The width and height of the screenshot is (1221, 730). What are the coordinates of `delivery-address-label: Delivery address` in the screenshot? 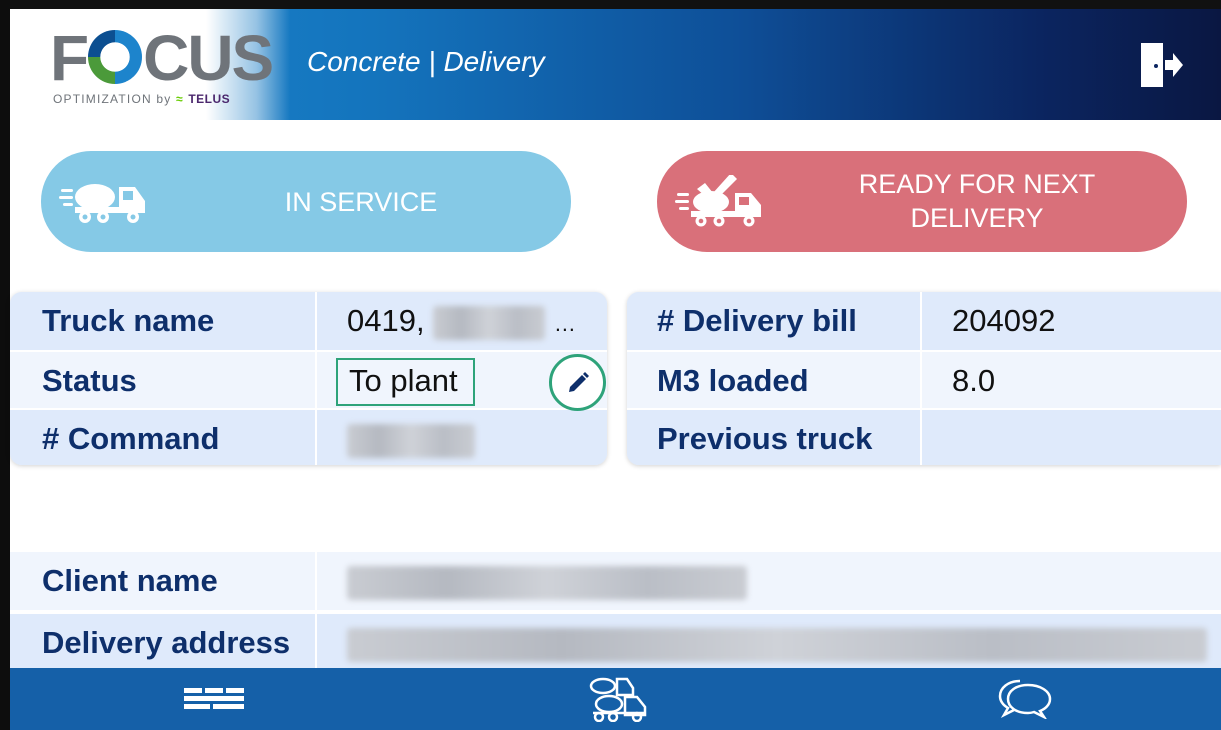 It's located at (162, 642).